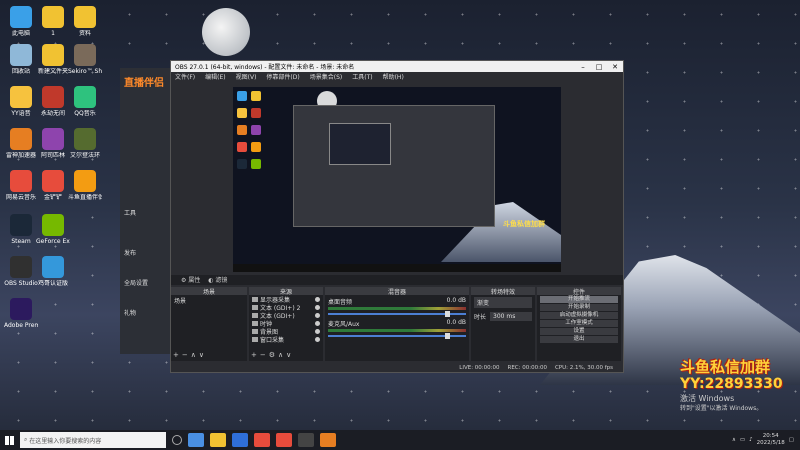 The width and height of the screenshot is (800, 450). What do you see at coordinates (136, 282) in the screenshot?
I see `bg-app-item: 全局设置` at bounding box center [136, 282].